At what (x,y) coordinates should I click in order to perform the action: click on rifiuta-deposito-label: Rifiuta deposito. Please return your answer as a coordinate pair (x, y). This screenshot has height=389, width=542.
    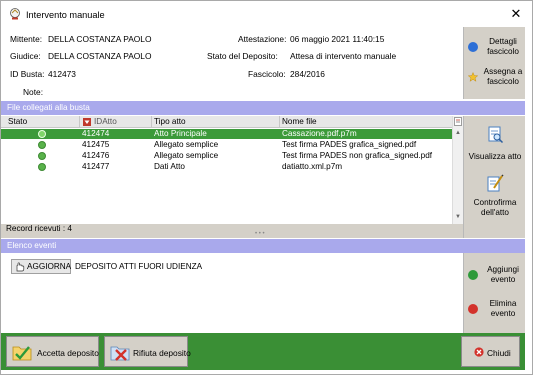
    Looking at the image, I should click on (162, 353).